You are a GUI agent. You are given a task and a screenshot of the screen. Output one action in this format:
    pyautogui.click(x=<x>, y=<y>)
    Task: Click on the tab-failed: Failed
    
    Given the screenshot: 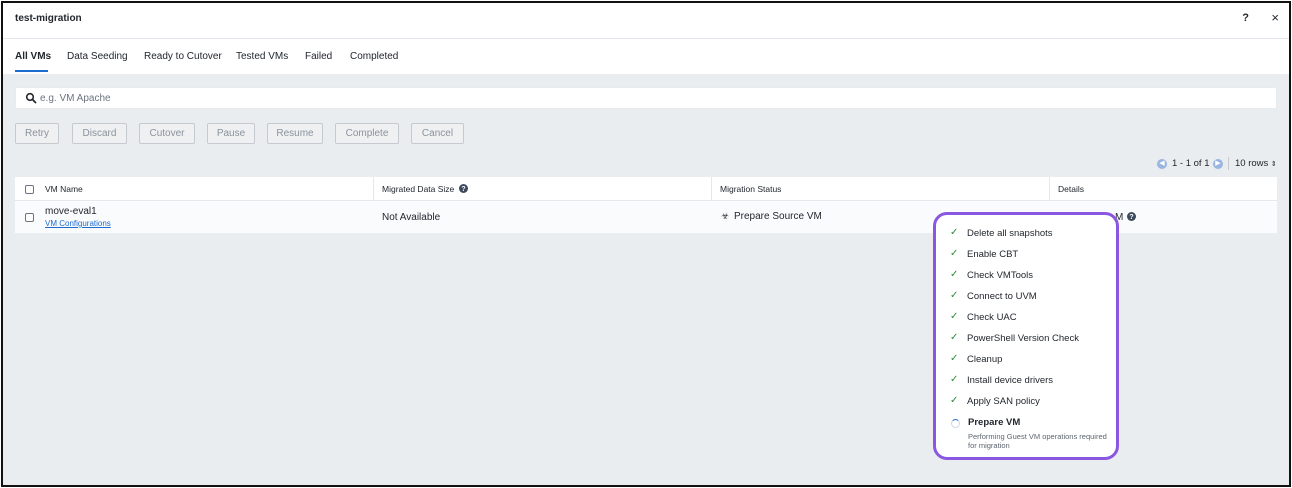 What is the action you would take?
    pyautogui.click(x=318, y=56)
    